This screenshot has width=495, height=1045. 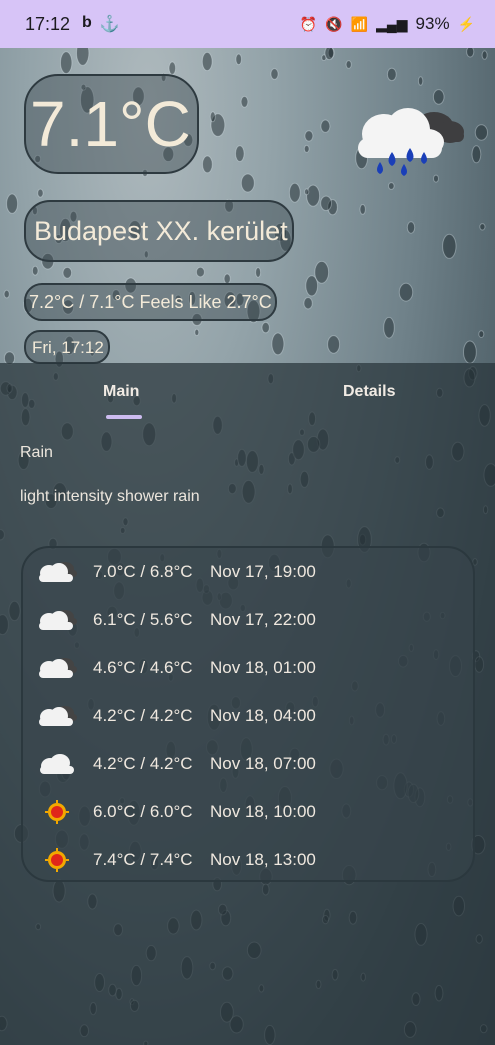 I want to click on anchor-icon: ⚓, so click(x=109, y=24).